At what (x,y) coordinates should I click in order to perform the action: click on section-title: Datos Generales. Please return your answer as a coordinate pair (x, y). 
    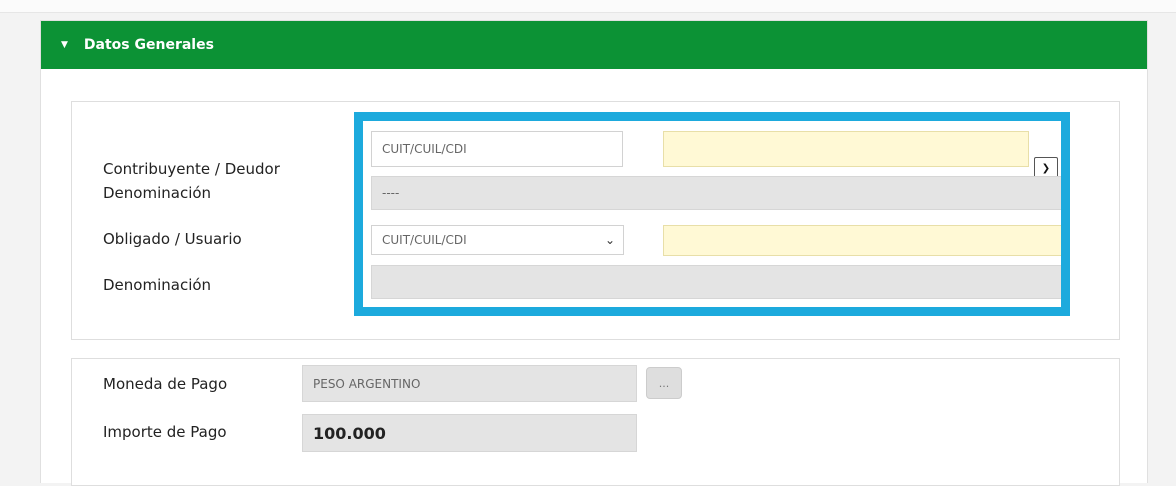
    Looking at the image, I should click on (148, 45).